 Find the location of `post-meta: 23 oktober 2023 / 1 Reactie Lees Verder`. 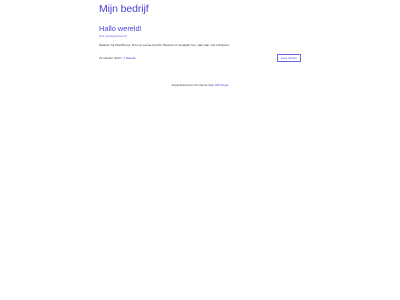

post-meta: 23 oktober 2023 / 1 Reactie Lees Verder is located at coordinates (200, 58).